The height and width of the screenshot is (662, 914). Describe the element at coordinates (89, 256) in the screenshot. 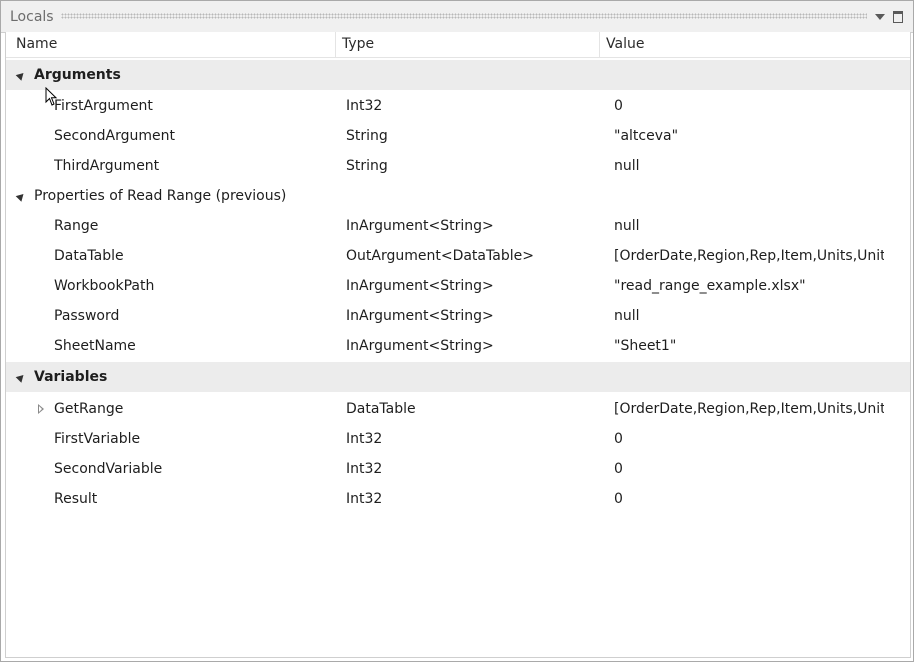

I see `row-name: DataTable` at that location.